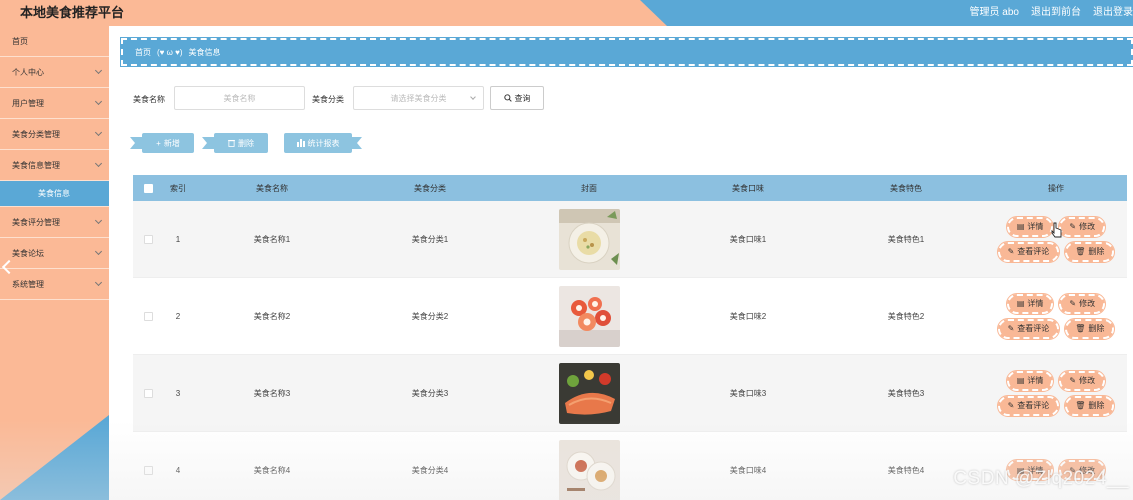 This screenshot has height=500, width=1133. What do you see at coordinates (906, 393) in the screenshot?
I see `row-feature: 美食特色3` at bounding box center [906, 393].